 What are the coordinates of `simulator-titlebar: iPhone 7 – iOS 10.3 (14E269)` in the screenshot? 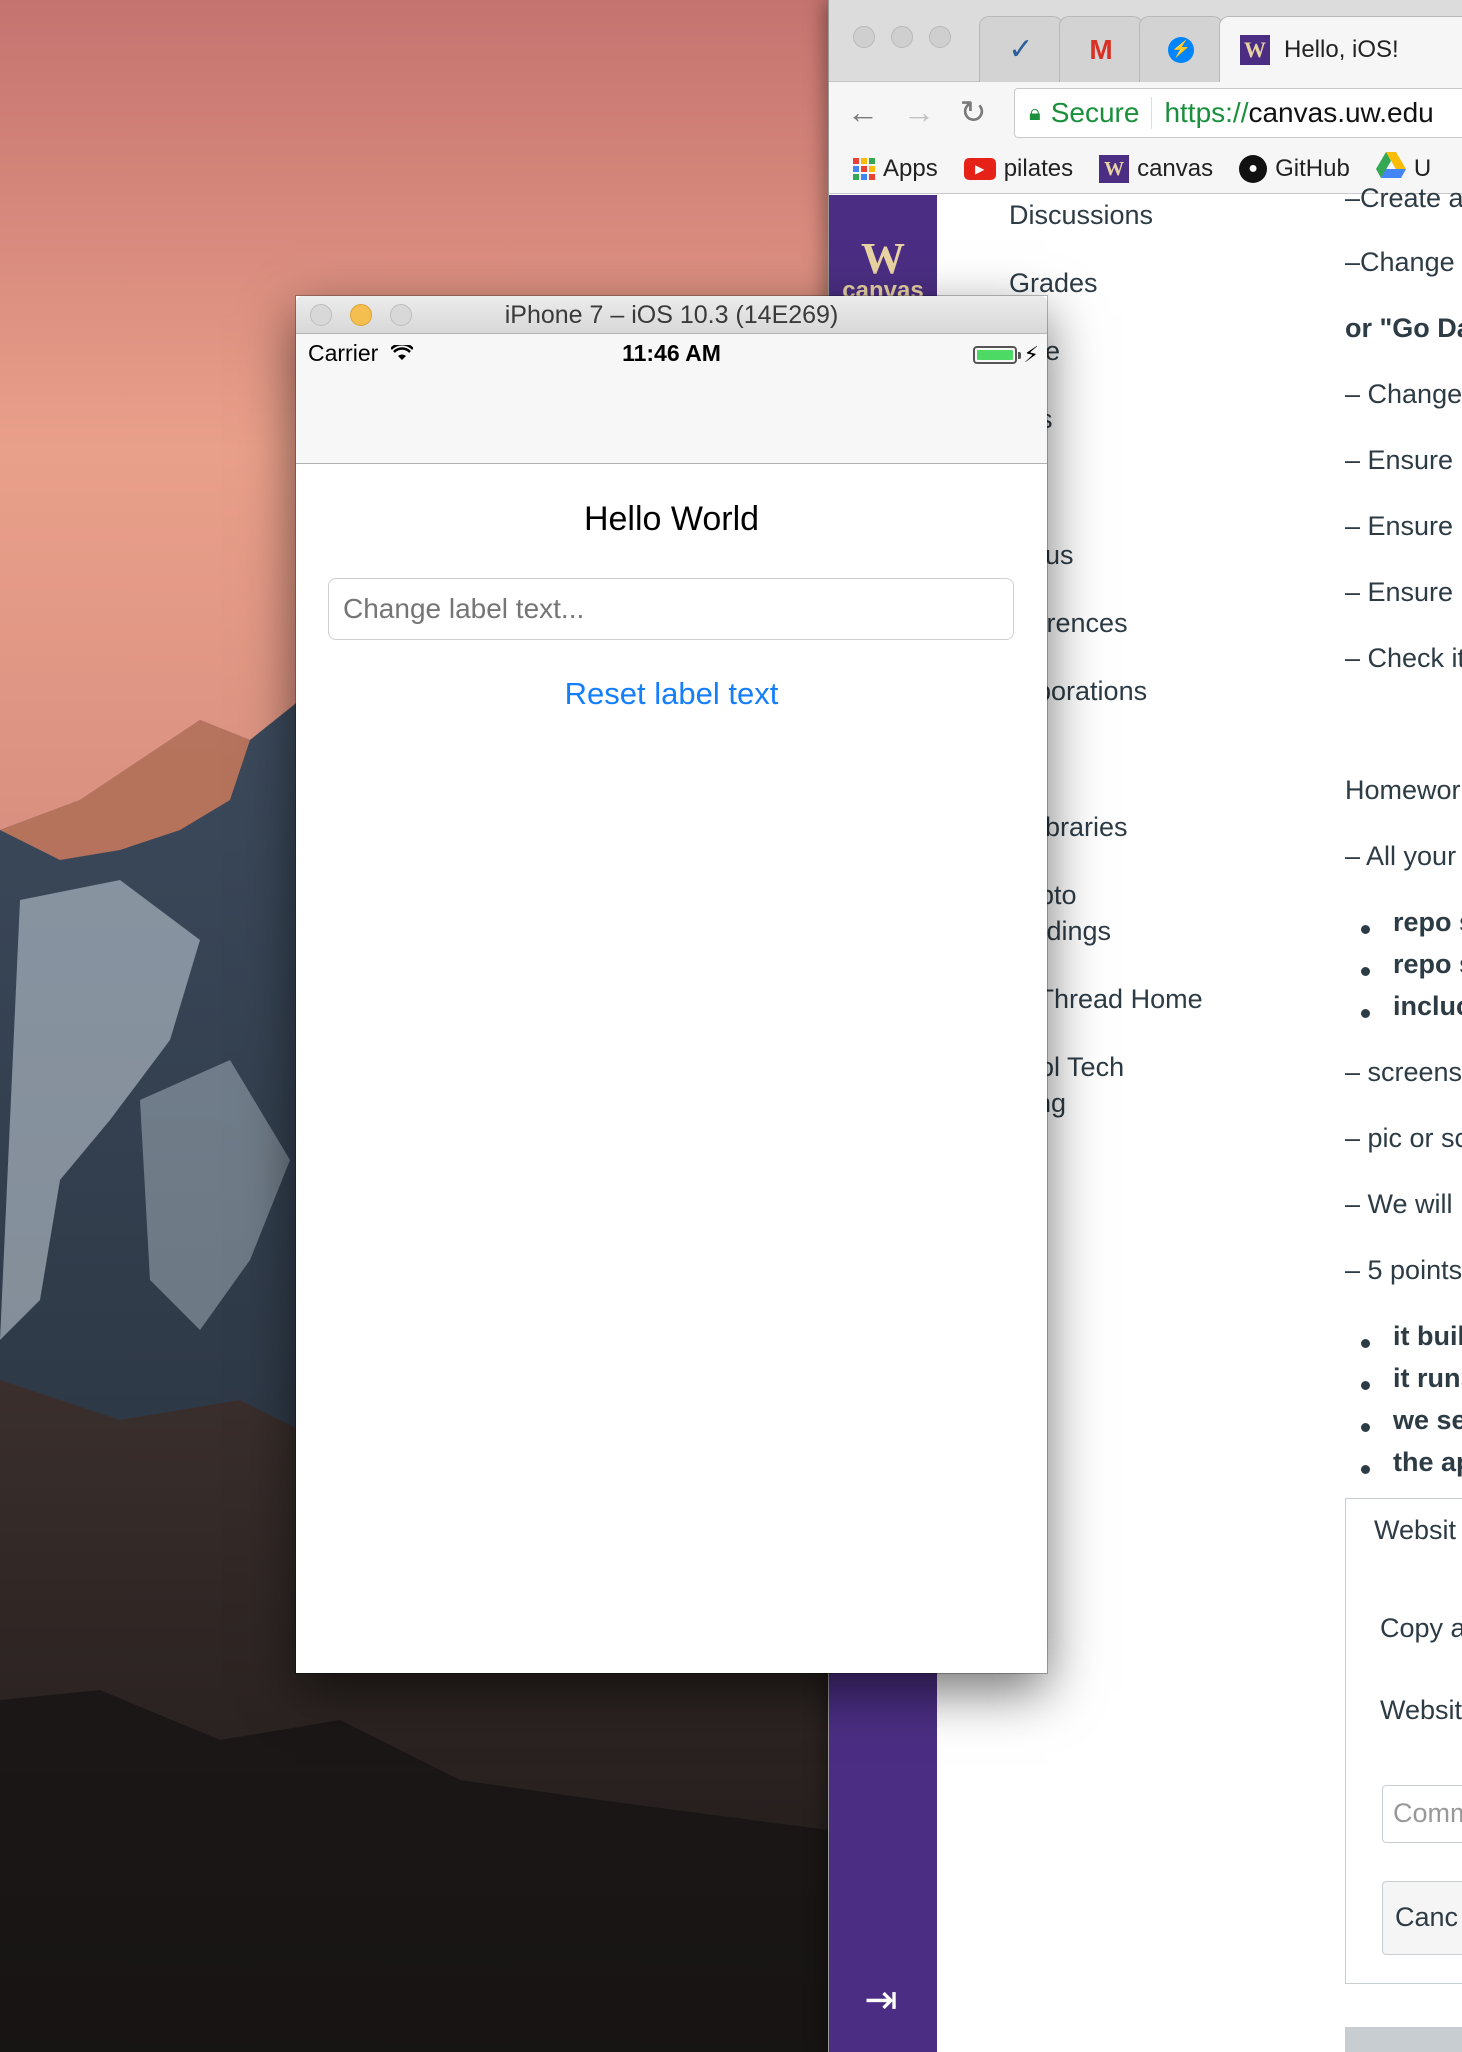 It's located at (671, 315).